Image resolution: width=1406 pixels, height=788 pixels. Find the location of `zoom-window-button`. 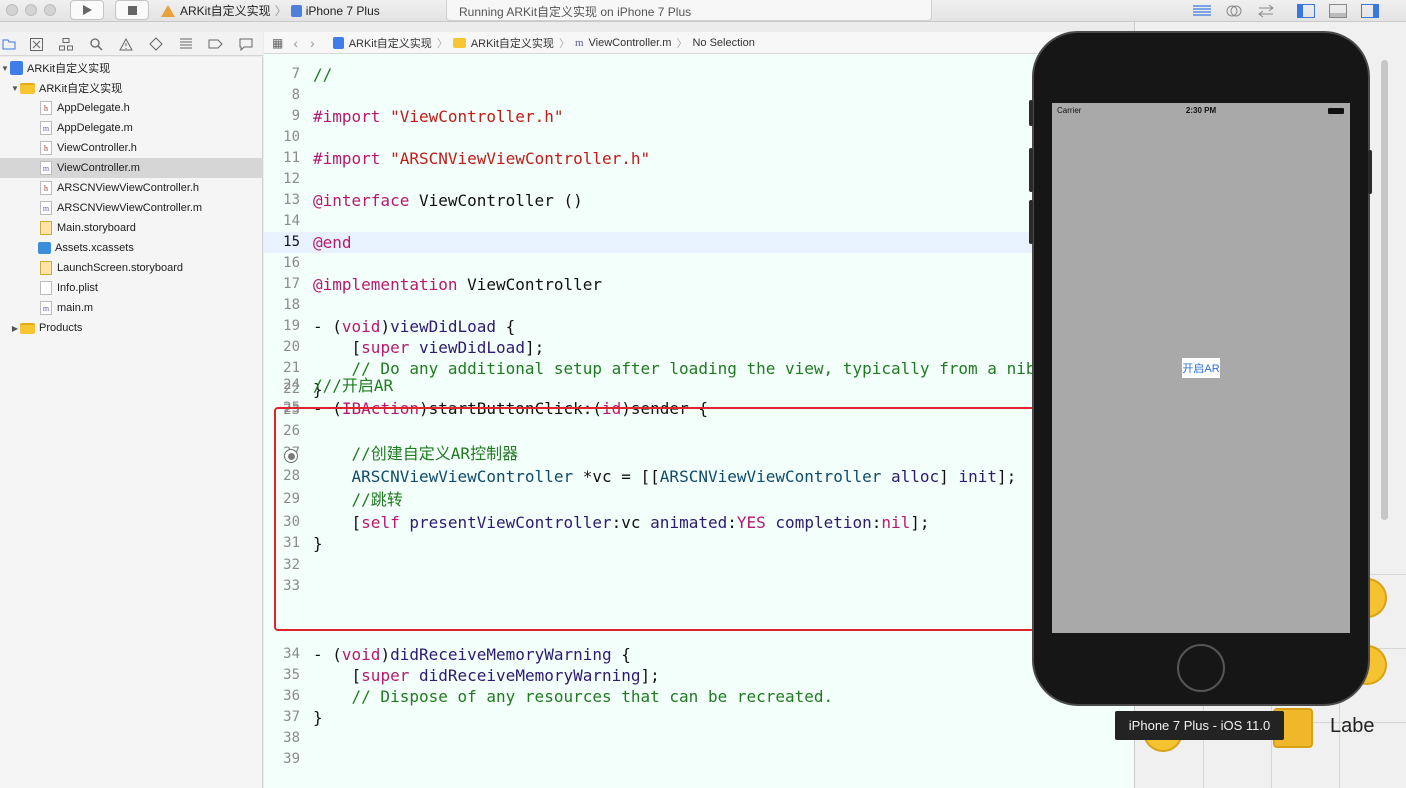

zoom-window-button is located at coordinates (50, 10).